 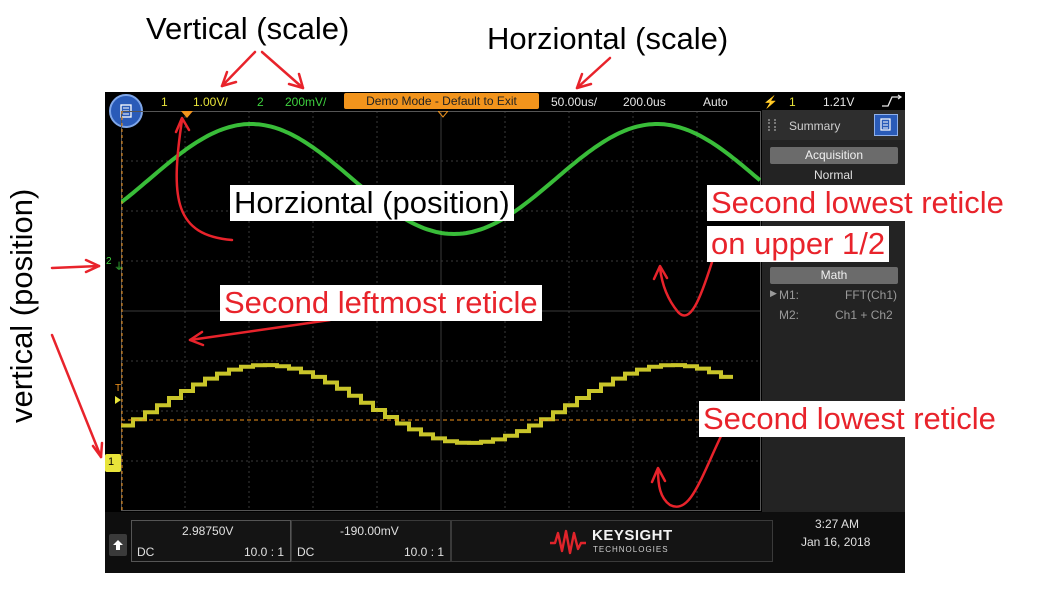 What do you see at coordinates (857, 203) in the screenshot?
I see `annotation-second-lowest-upper-line1: Second lowest reticle` at bounding box center [857, 203].